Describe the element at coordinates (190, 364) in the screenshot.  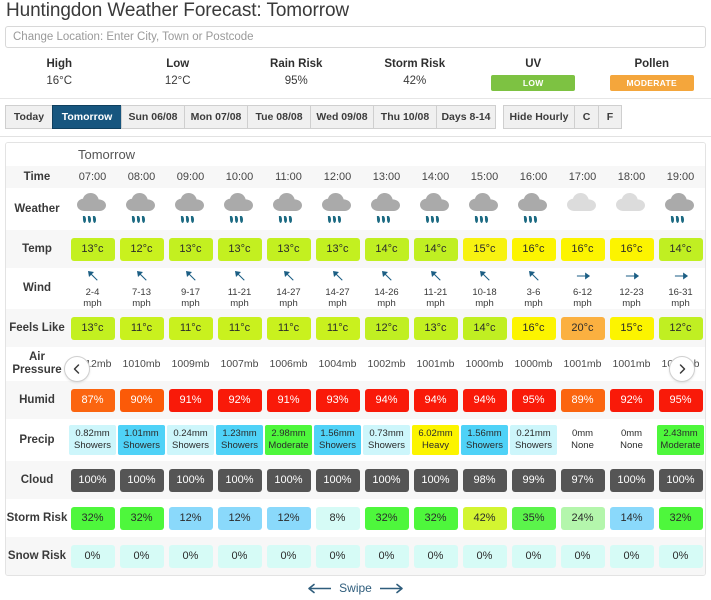
I see `air-pressure-cell: 1009mb` at that location.